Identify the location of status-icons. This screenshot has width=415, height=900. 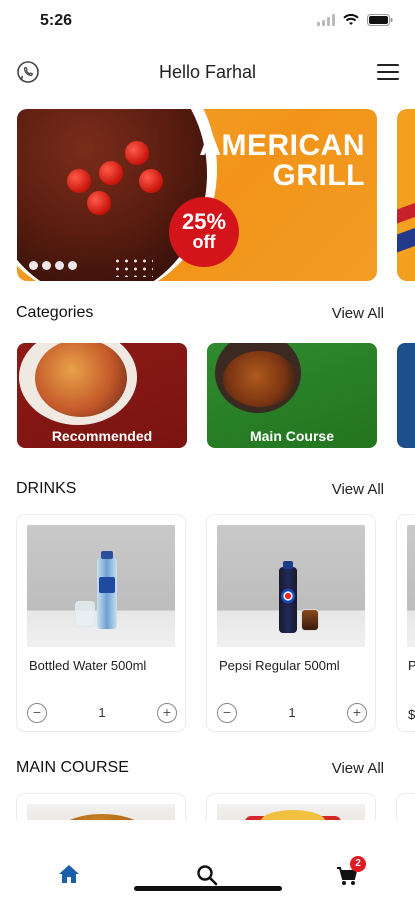
(355, 20).